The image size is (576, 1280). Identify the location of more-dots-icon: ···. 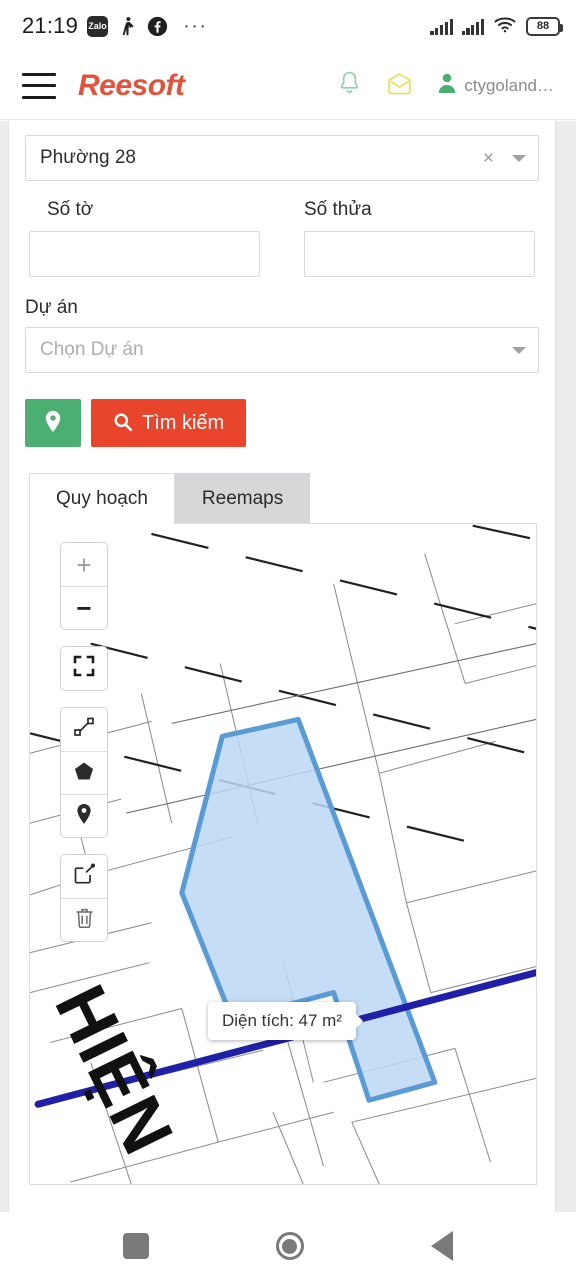
(195, 26).